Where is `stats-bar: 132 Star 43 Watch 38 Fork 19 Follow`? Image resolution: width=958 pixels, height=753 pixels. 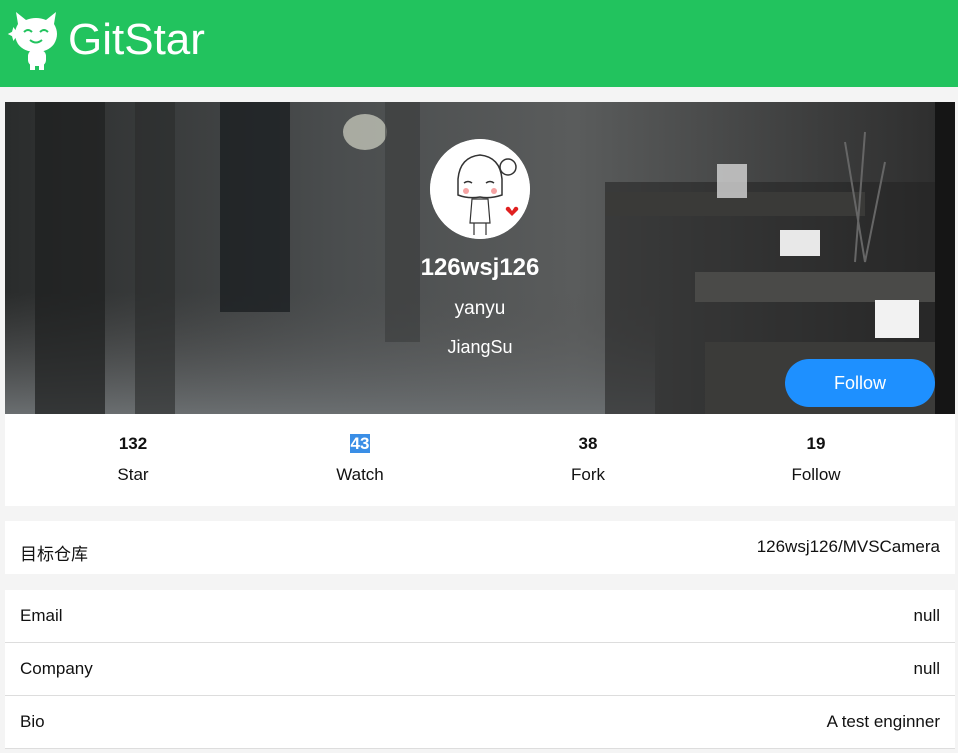 stats-bar: 132 Star 43 Watch 38 Fork 19 Follow is located at coordinates (480, 460).